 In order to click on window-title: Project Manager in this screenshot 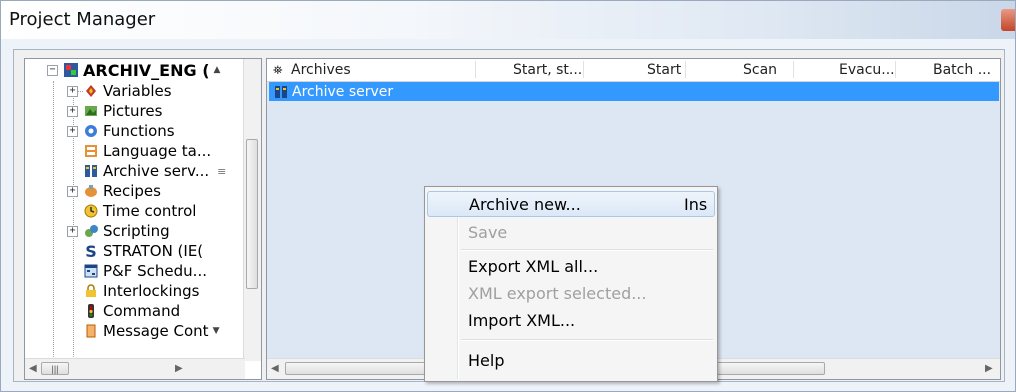, I will do `click(82, 19)`.